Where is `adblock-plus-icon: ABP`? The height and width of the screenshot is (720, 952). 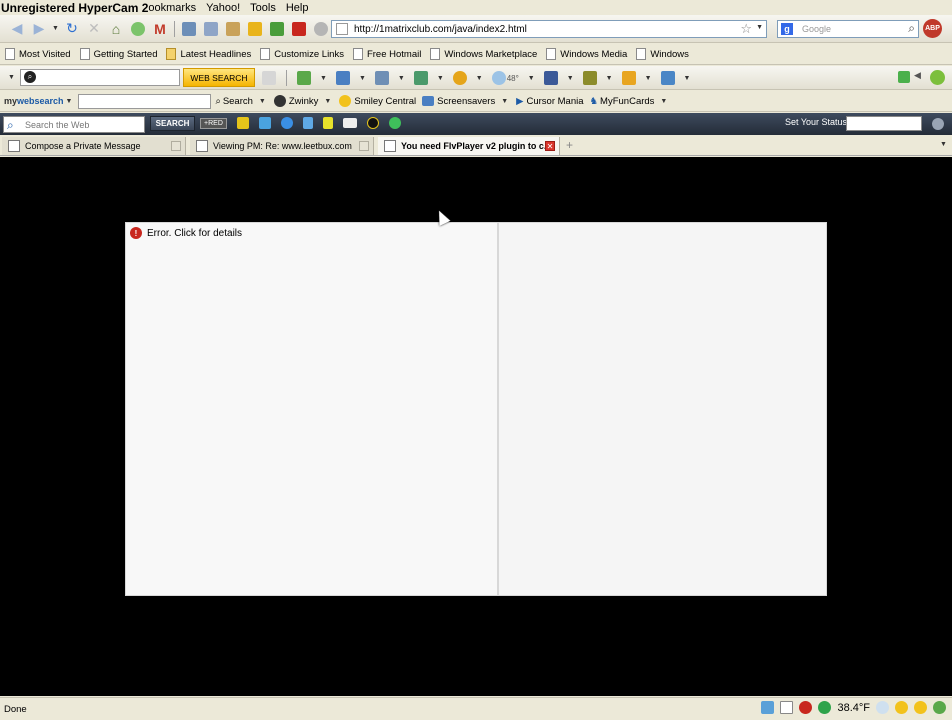
adblock-plus-icon: ABP is located at coordinates (932, 28).